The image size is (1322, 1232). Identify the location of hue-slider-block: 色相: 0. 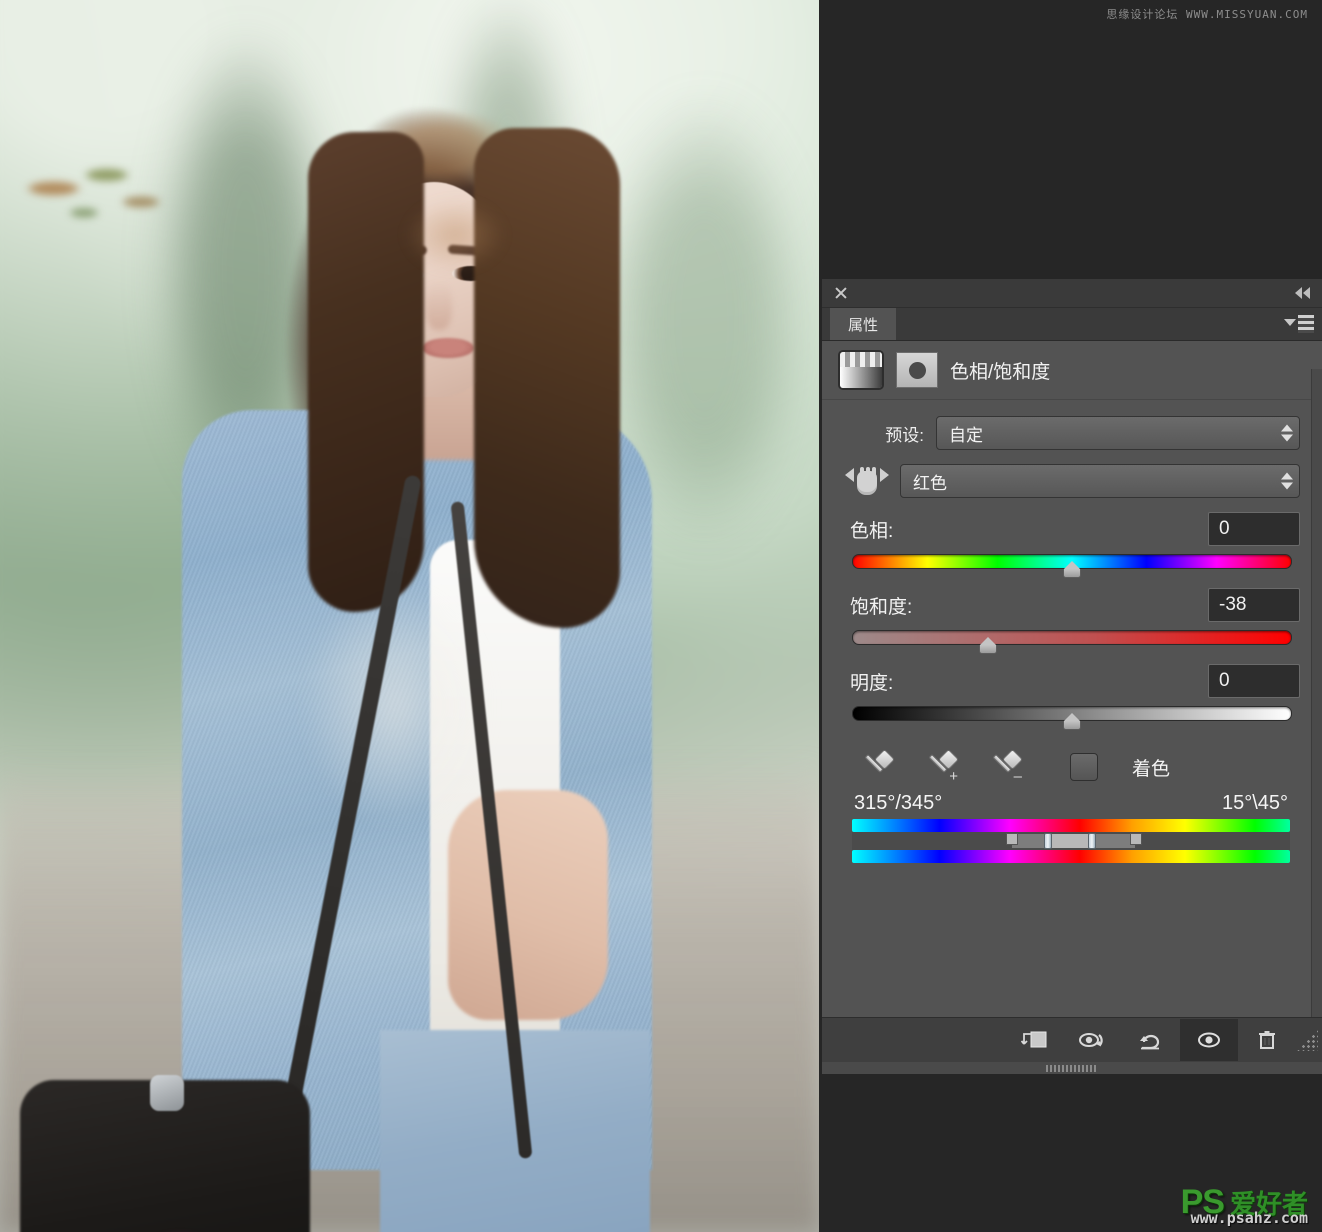
(1072, 545).